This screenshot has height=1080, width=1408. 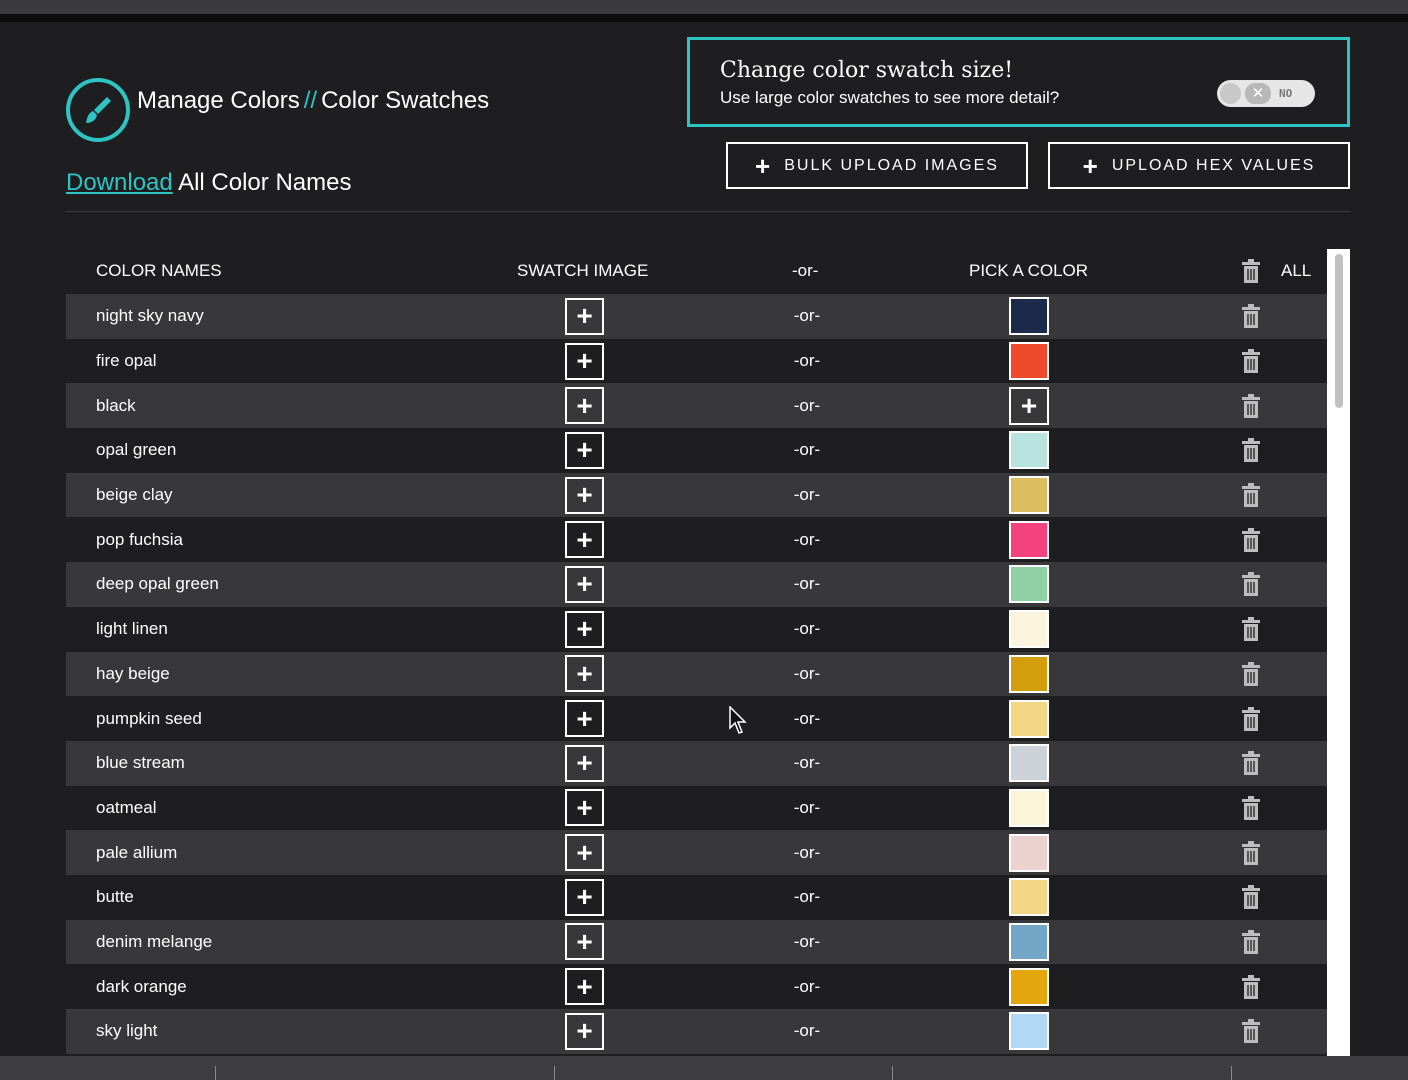 I want to click on toggle-knob, so click(x=1230, y=93).